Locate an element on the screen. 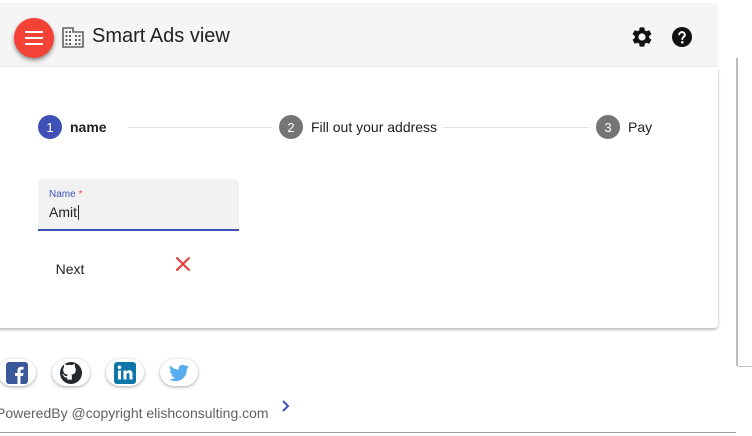 The image size is (752, 436). linkedin-icon is located at coordinates (125, 372).